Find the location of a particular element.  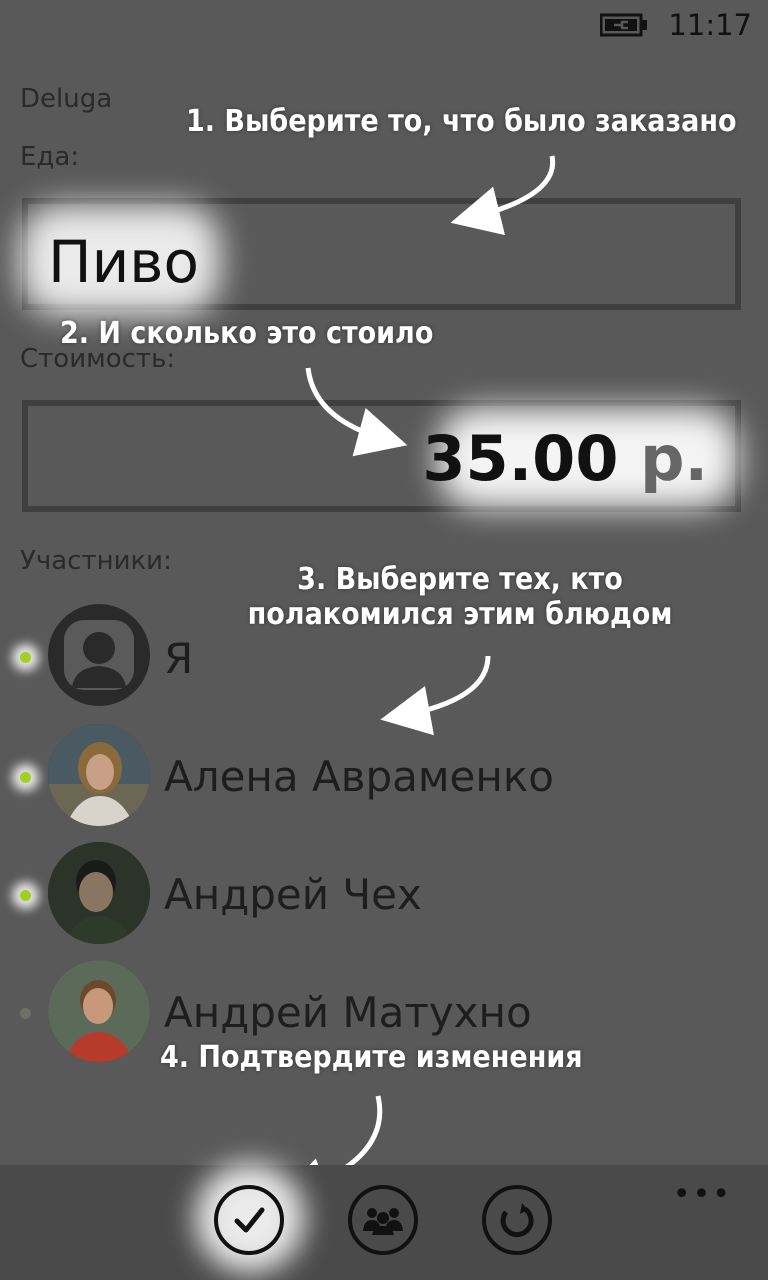

refresh-icon is located at coordinates (517, 1220).